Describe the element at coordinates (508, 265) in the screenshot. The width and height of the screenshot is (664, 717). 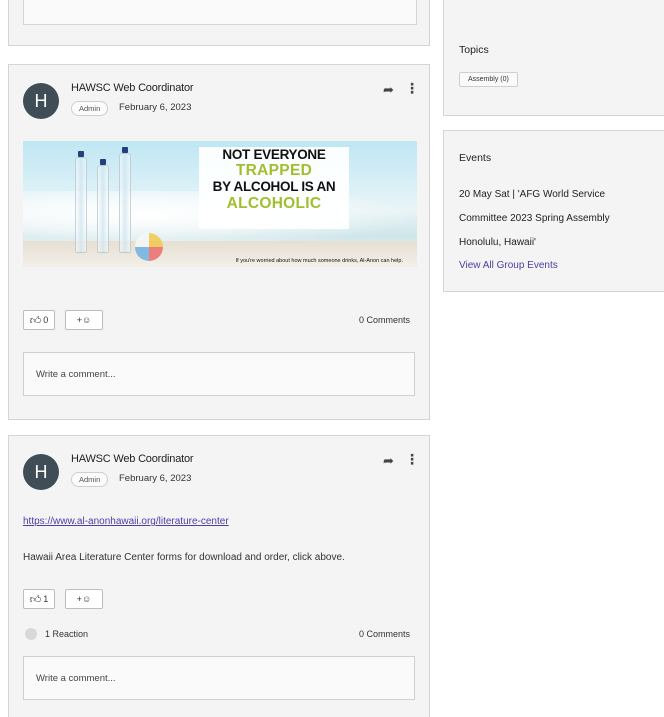
I see `view-all-events-link: View All Group Events` at that location.